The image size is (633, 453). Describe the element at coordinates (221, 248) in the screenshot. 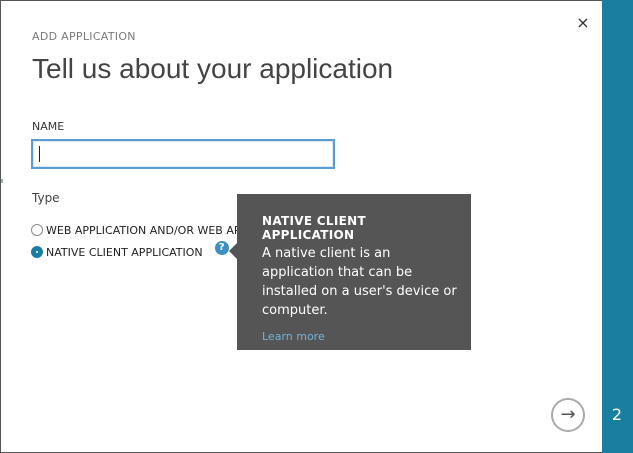

I see `help-icon: ?` at that location.